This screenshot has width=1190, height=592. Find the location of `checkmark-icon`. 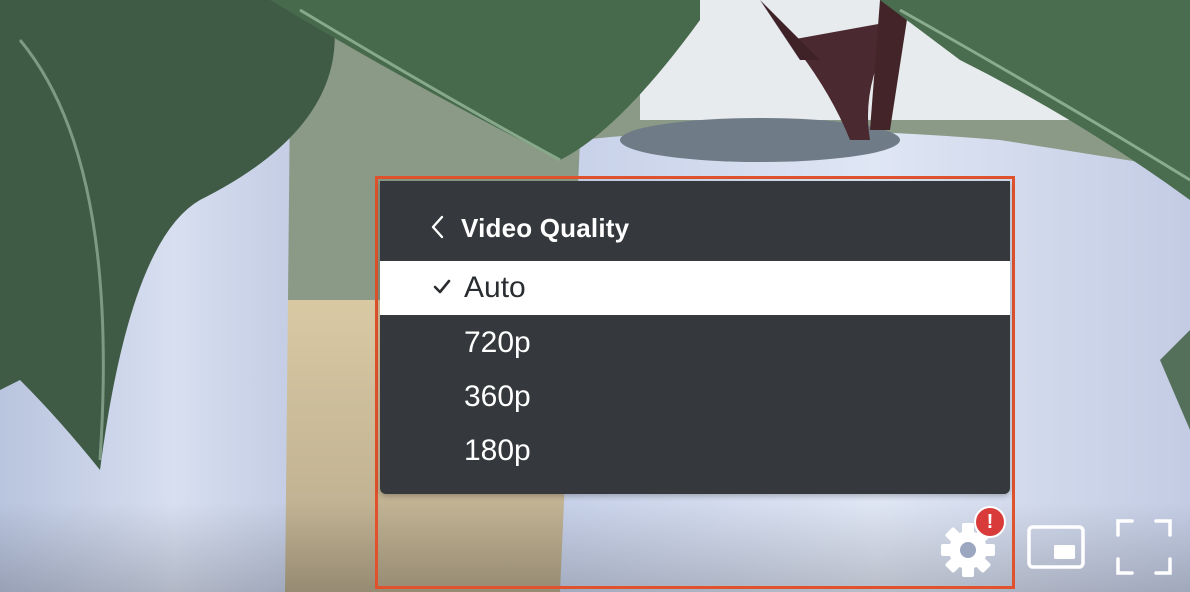

checkmark-icon is located at coordinates (442, 286).